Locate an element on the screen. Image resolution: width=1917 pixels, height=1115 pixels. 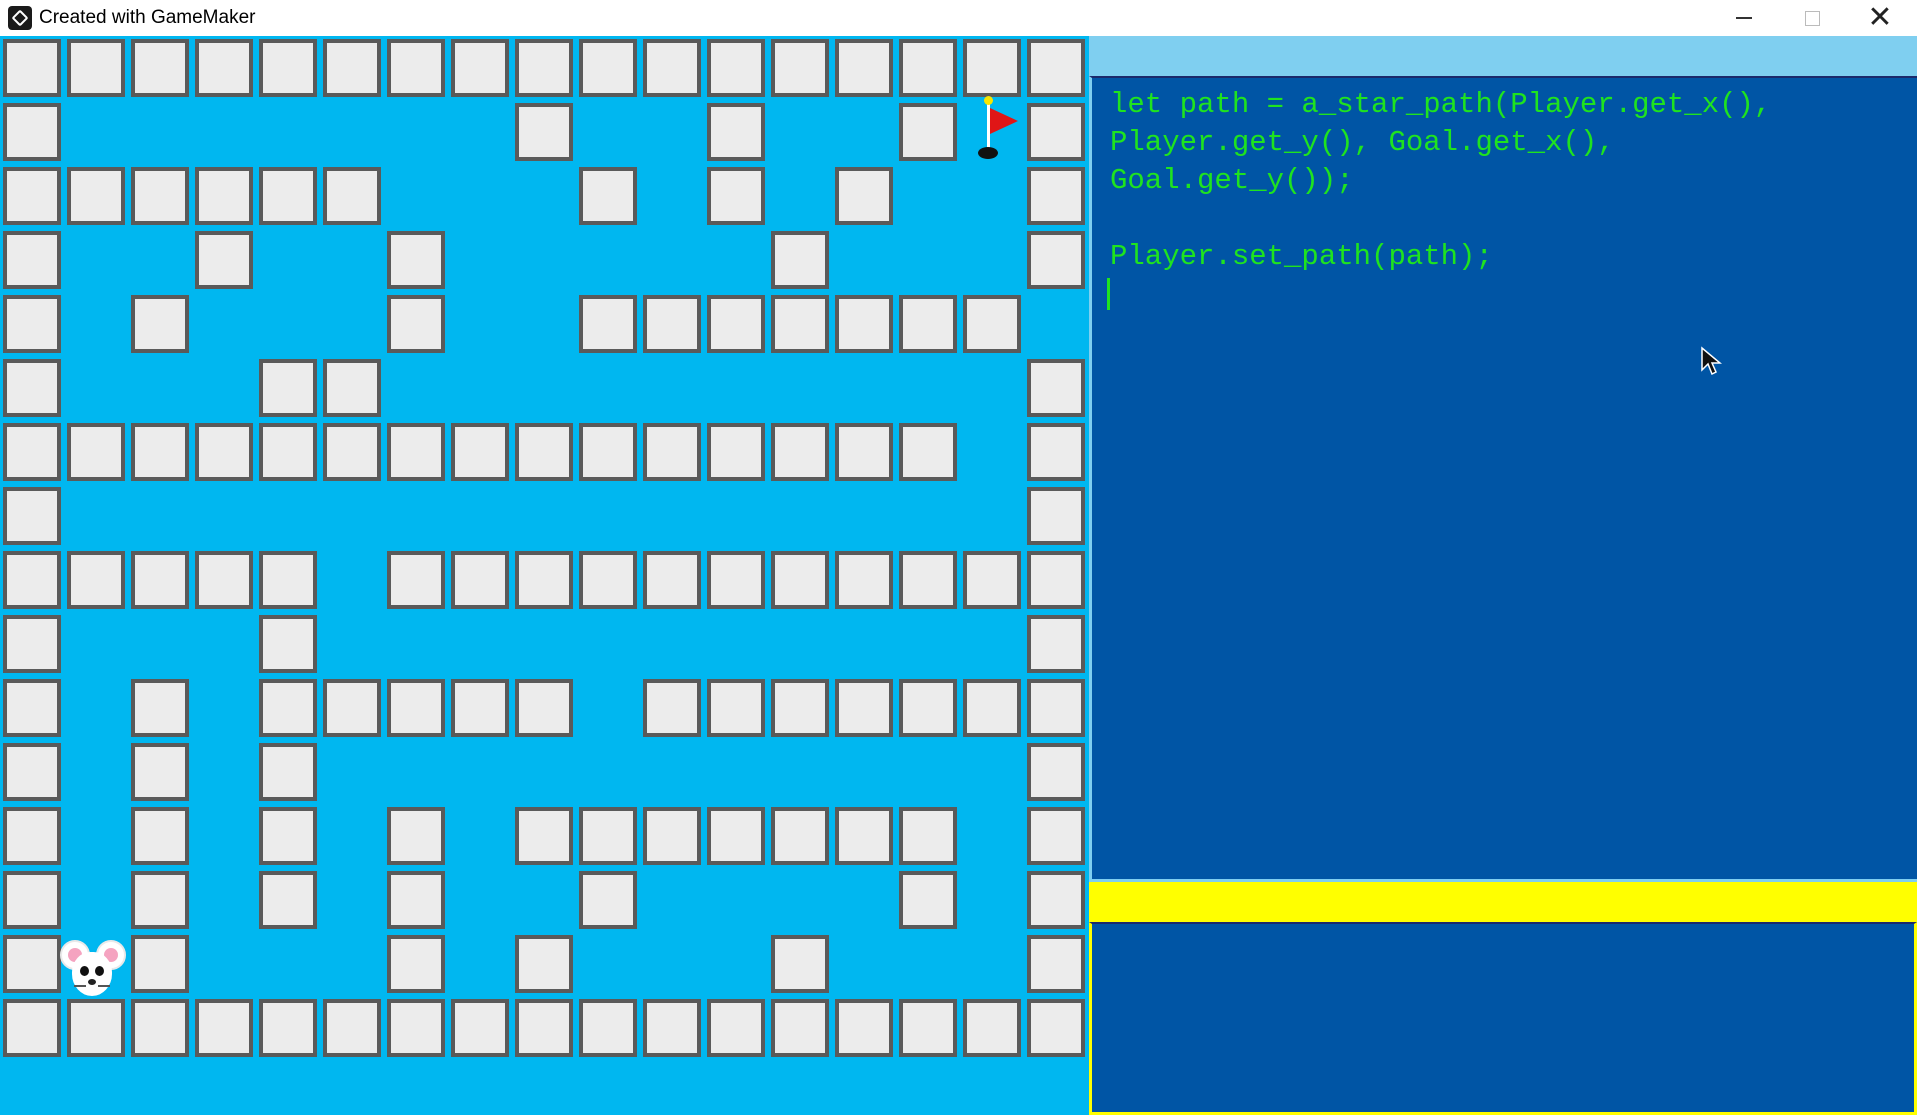
window-title: Created with GameMaker is located at coordinates (147, 17).